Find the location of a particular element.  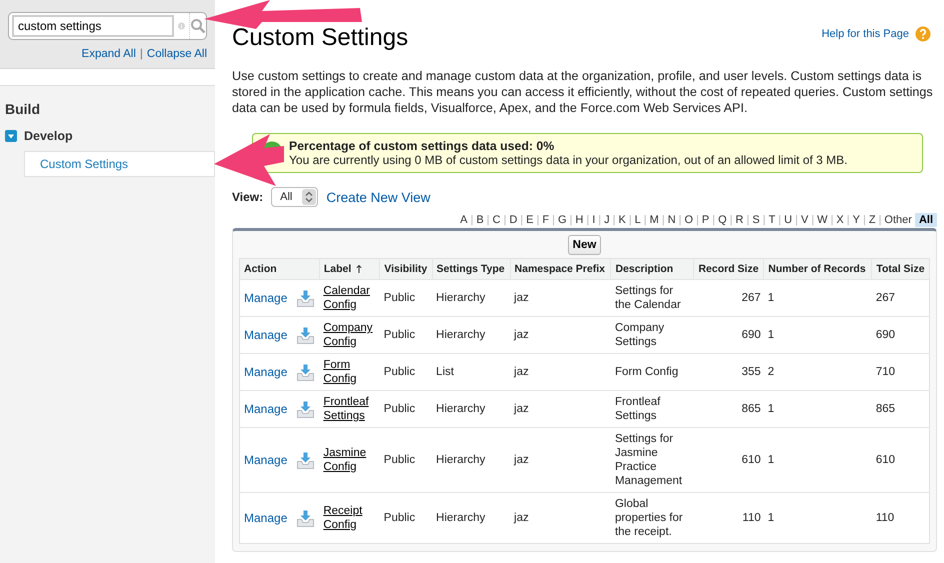

table-cell: 355 is located at coordinates (729, 372).